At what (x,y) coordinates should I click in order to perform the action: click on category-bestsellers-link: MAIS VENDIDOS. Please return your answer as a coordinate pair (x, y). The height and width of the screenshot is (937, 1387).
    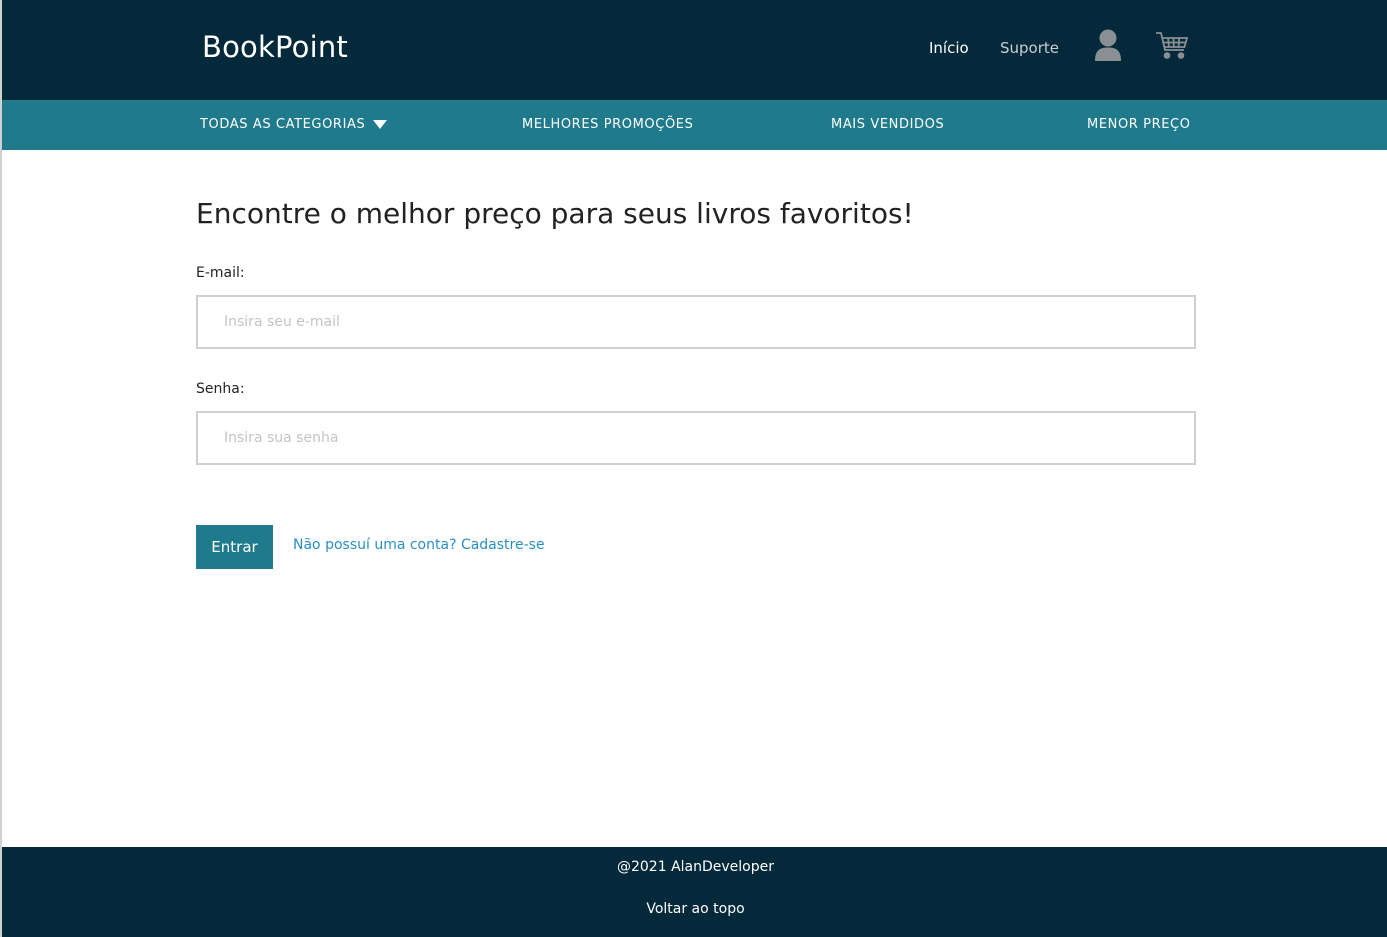
    Looking at the image, I should click on (887, 124).